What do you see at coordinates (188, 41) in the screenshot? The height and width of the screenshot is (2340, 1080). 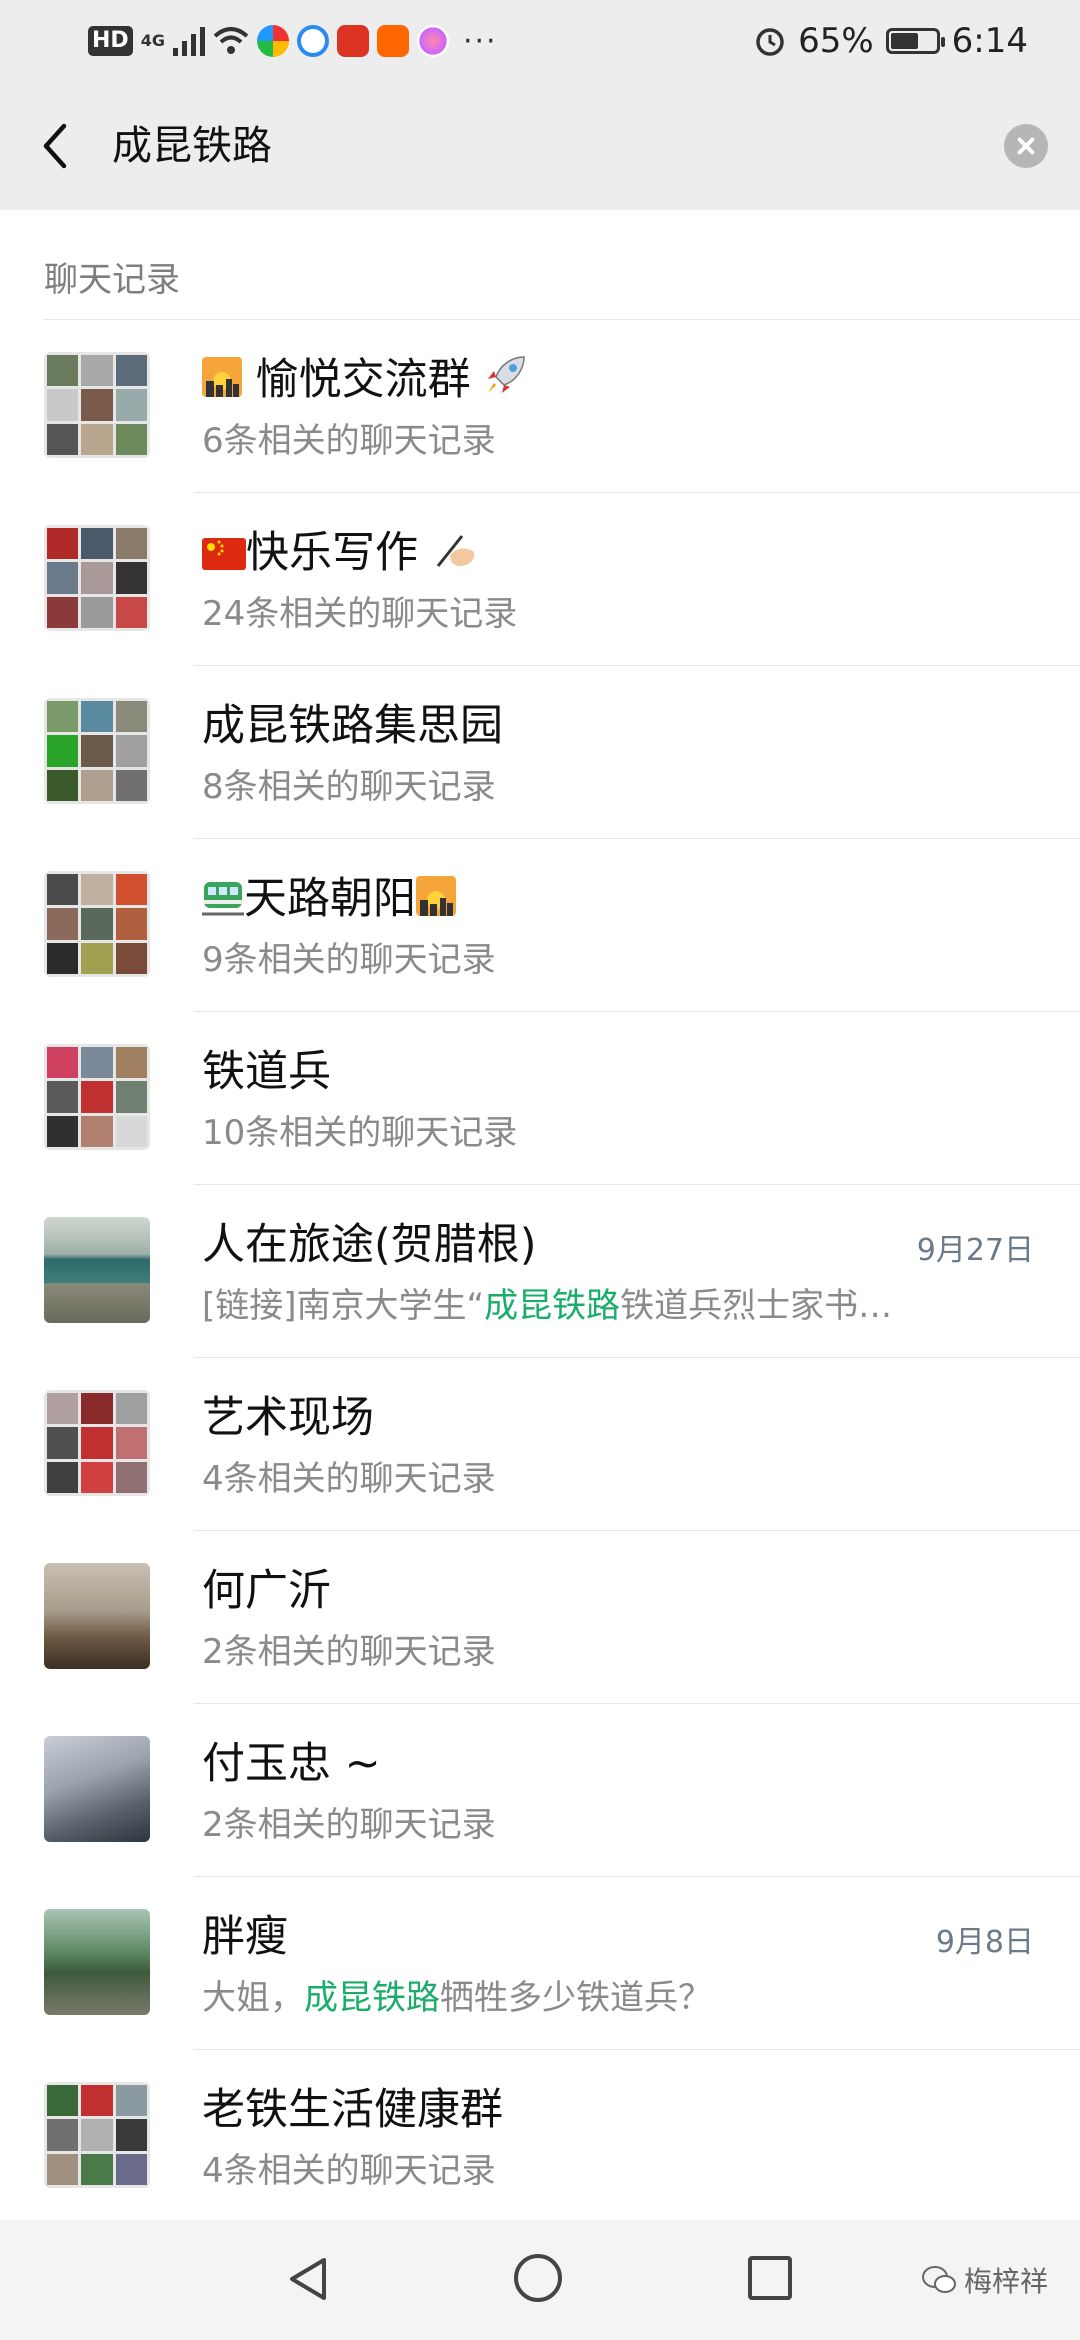 I see `signal-icon` at bounding box center [188, 41].